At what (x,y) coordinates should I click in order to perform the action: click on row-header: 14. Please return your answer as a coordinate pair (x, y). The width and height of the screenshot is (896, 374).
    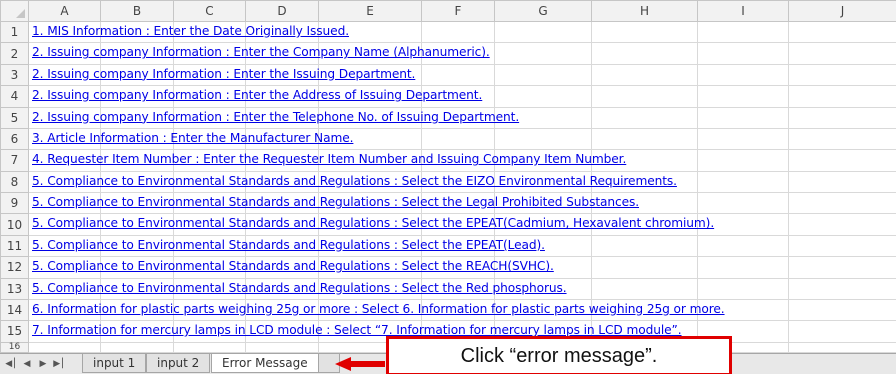
    Looking at the image, I should click on (14, 310).